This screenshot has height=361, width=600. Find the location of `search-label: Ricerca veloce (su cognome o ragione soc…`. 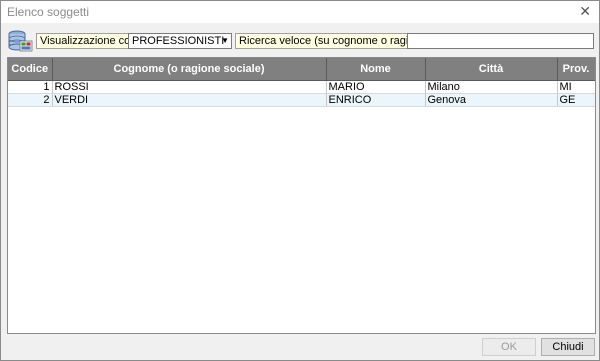

search-label: Ricerca veloce (su cognome o ragione soc… is located at coordinates (353, 41).